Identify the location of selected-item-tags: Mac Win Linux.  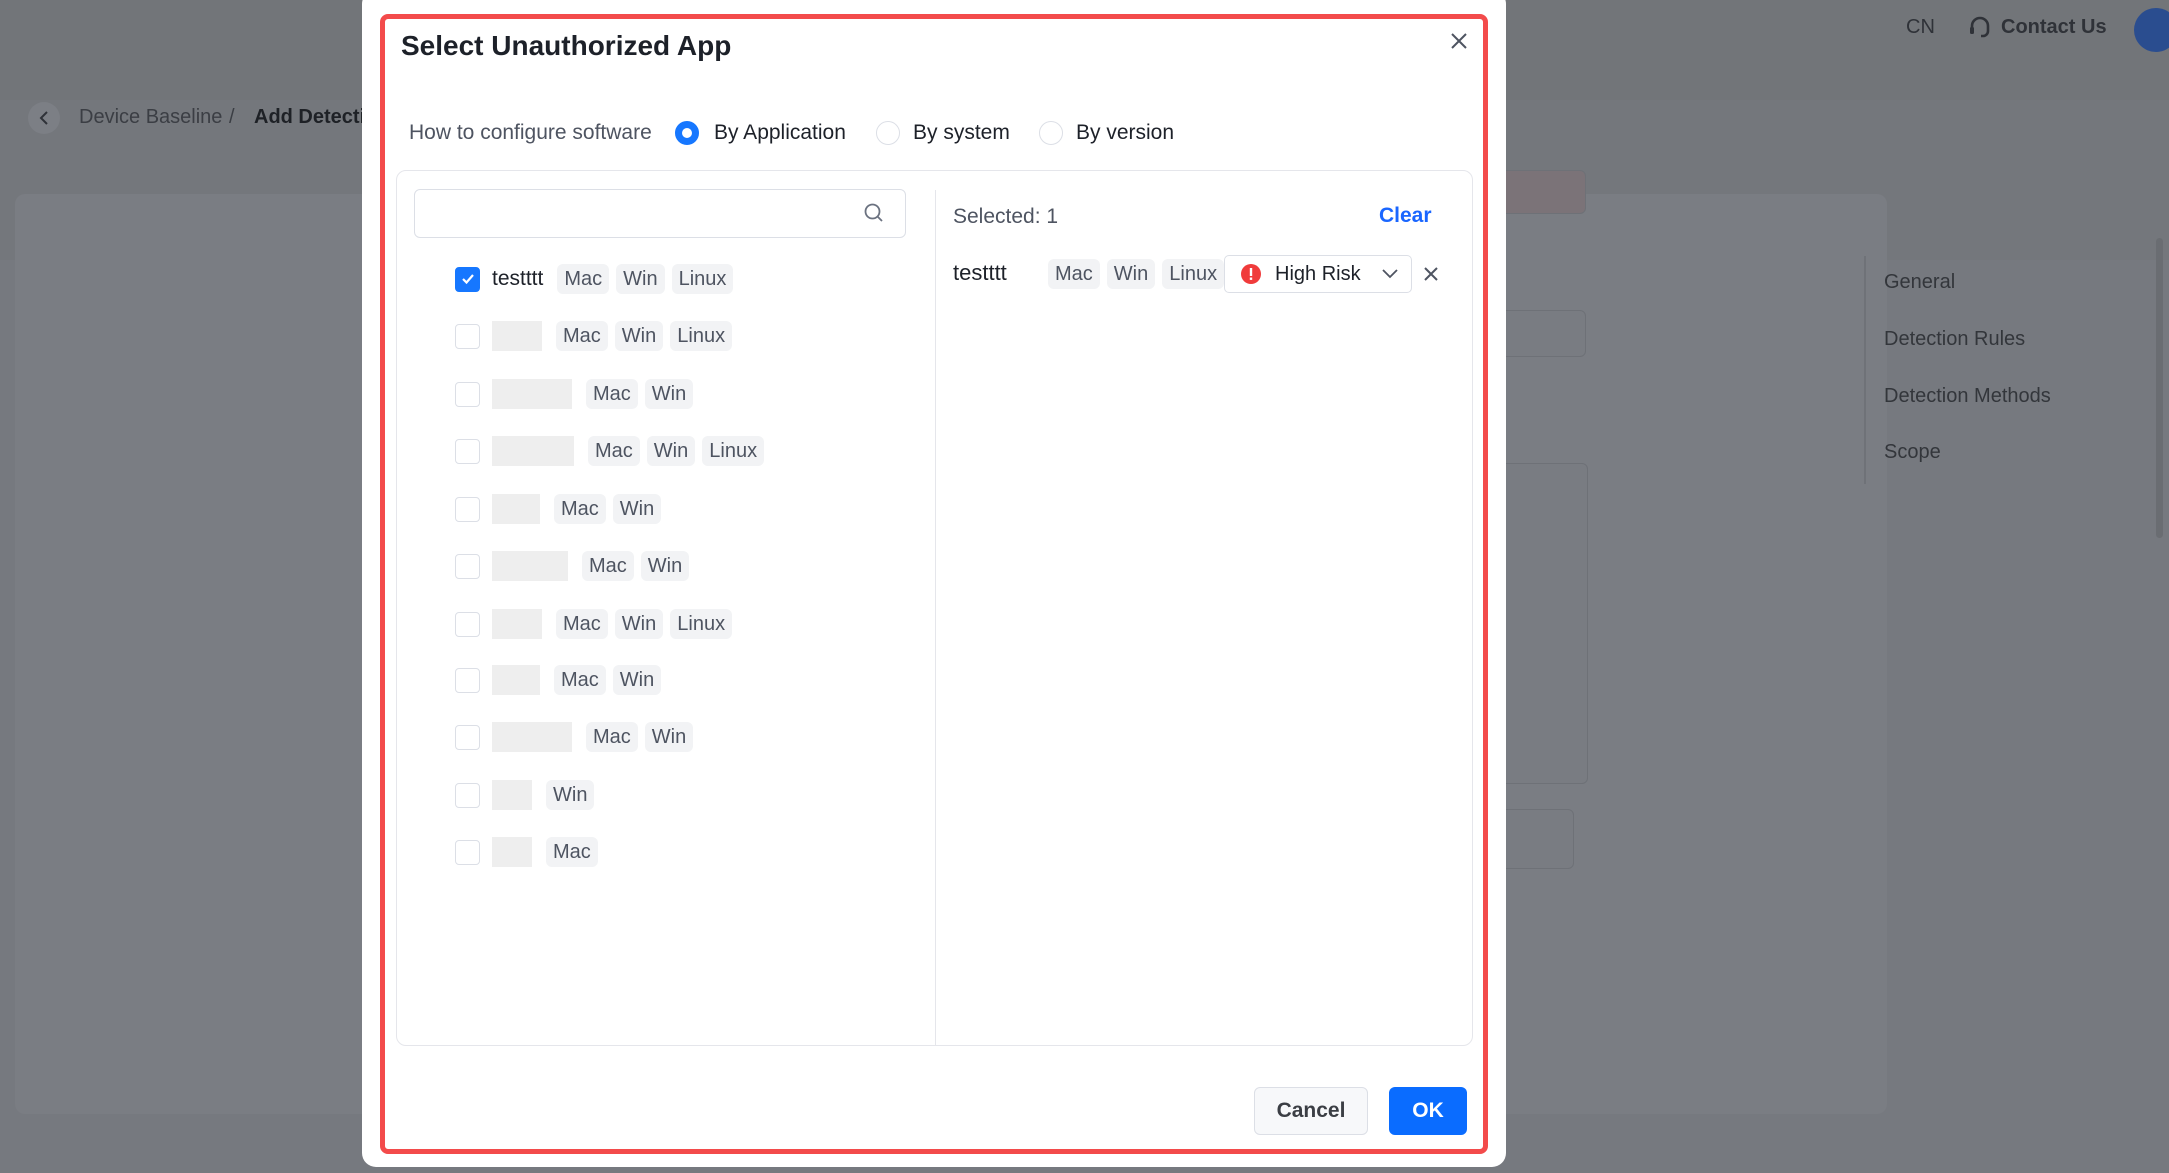
(1139, 274).